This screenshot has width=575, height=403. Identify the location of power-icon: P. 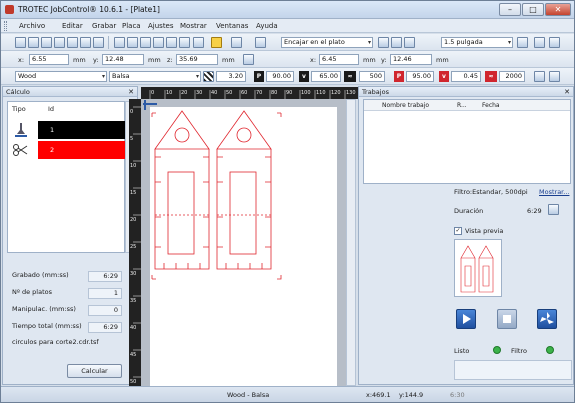
(259, 76).